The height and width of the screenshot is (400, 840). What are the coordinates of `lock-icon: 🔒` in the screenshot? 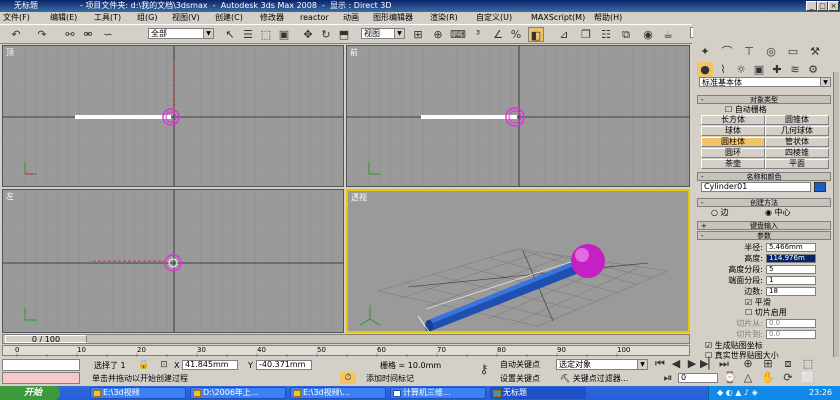 It's located at (144, 365).